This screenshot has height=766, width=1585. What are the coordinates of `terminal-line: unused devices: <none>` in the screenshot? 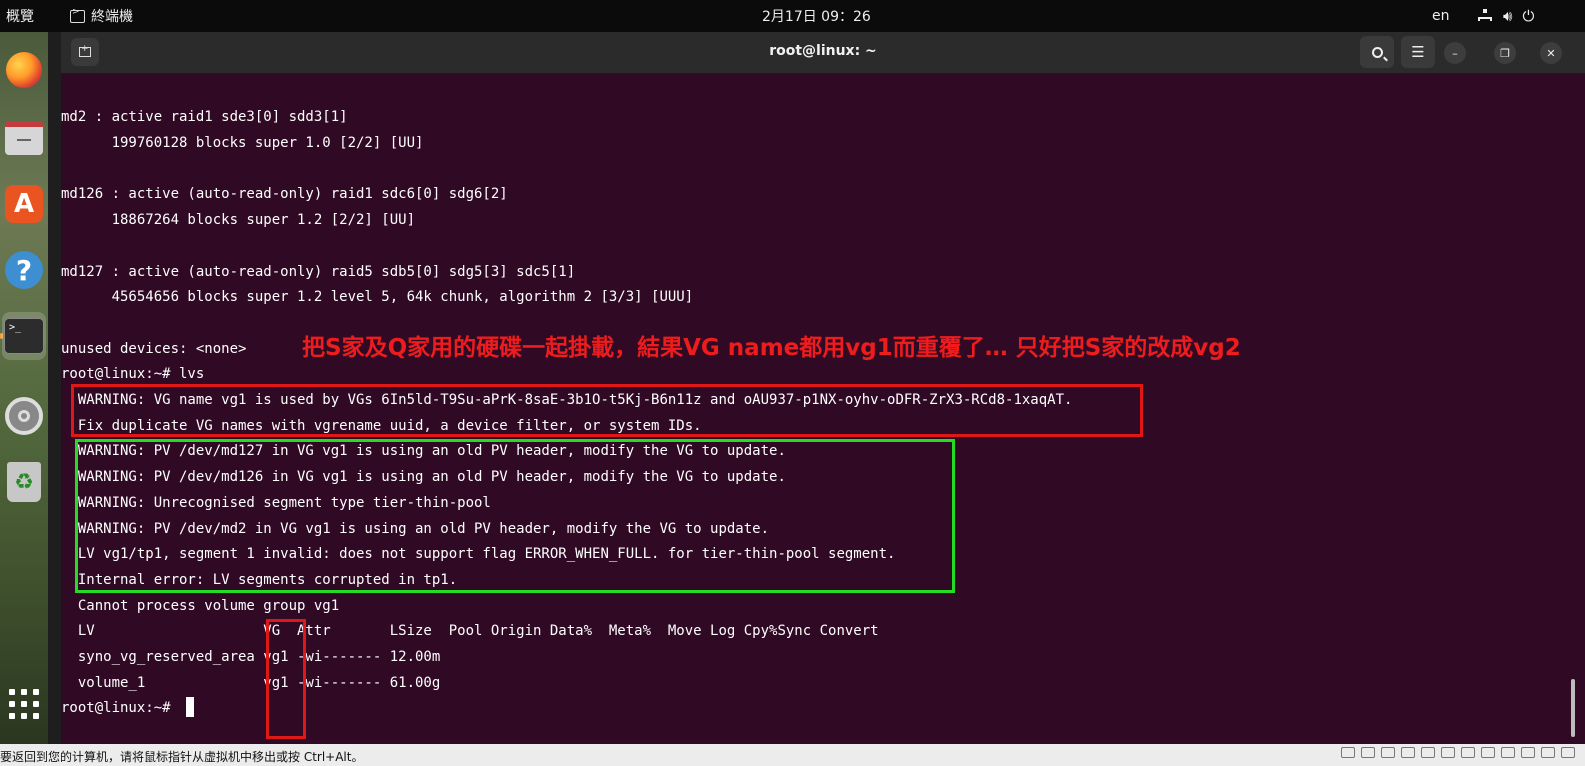 It's located at (154, 349).